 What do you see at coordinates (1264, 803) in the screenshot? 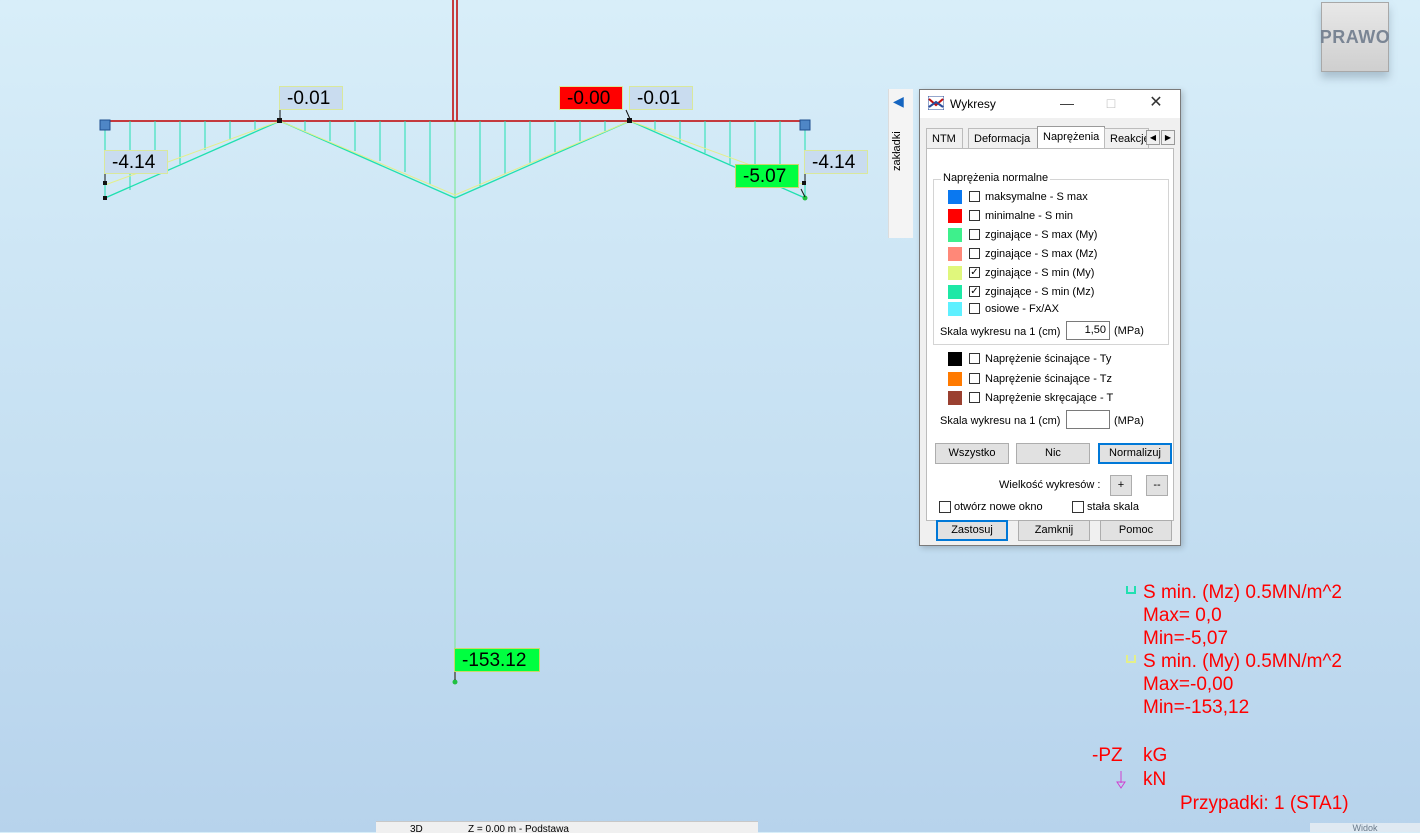
I see `legend-load-cases: Przypadki: 1 (STA1)` at bounding box center [1264, 803].